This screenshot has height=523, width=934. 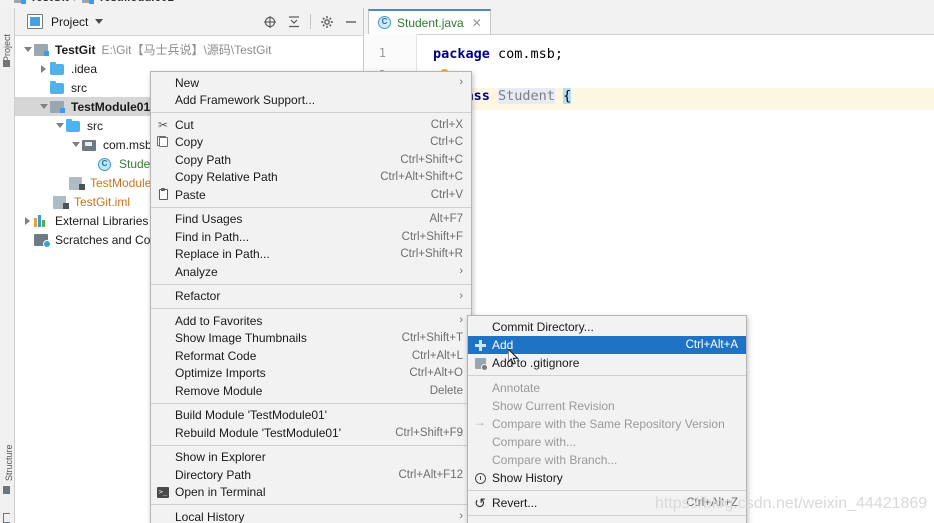 I want to click on menu-item-build-module: Build Module 'TestModule01', so click(x=311, y=416).